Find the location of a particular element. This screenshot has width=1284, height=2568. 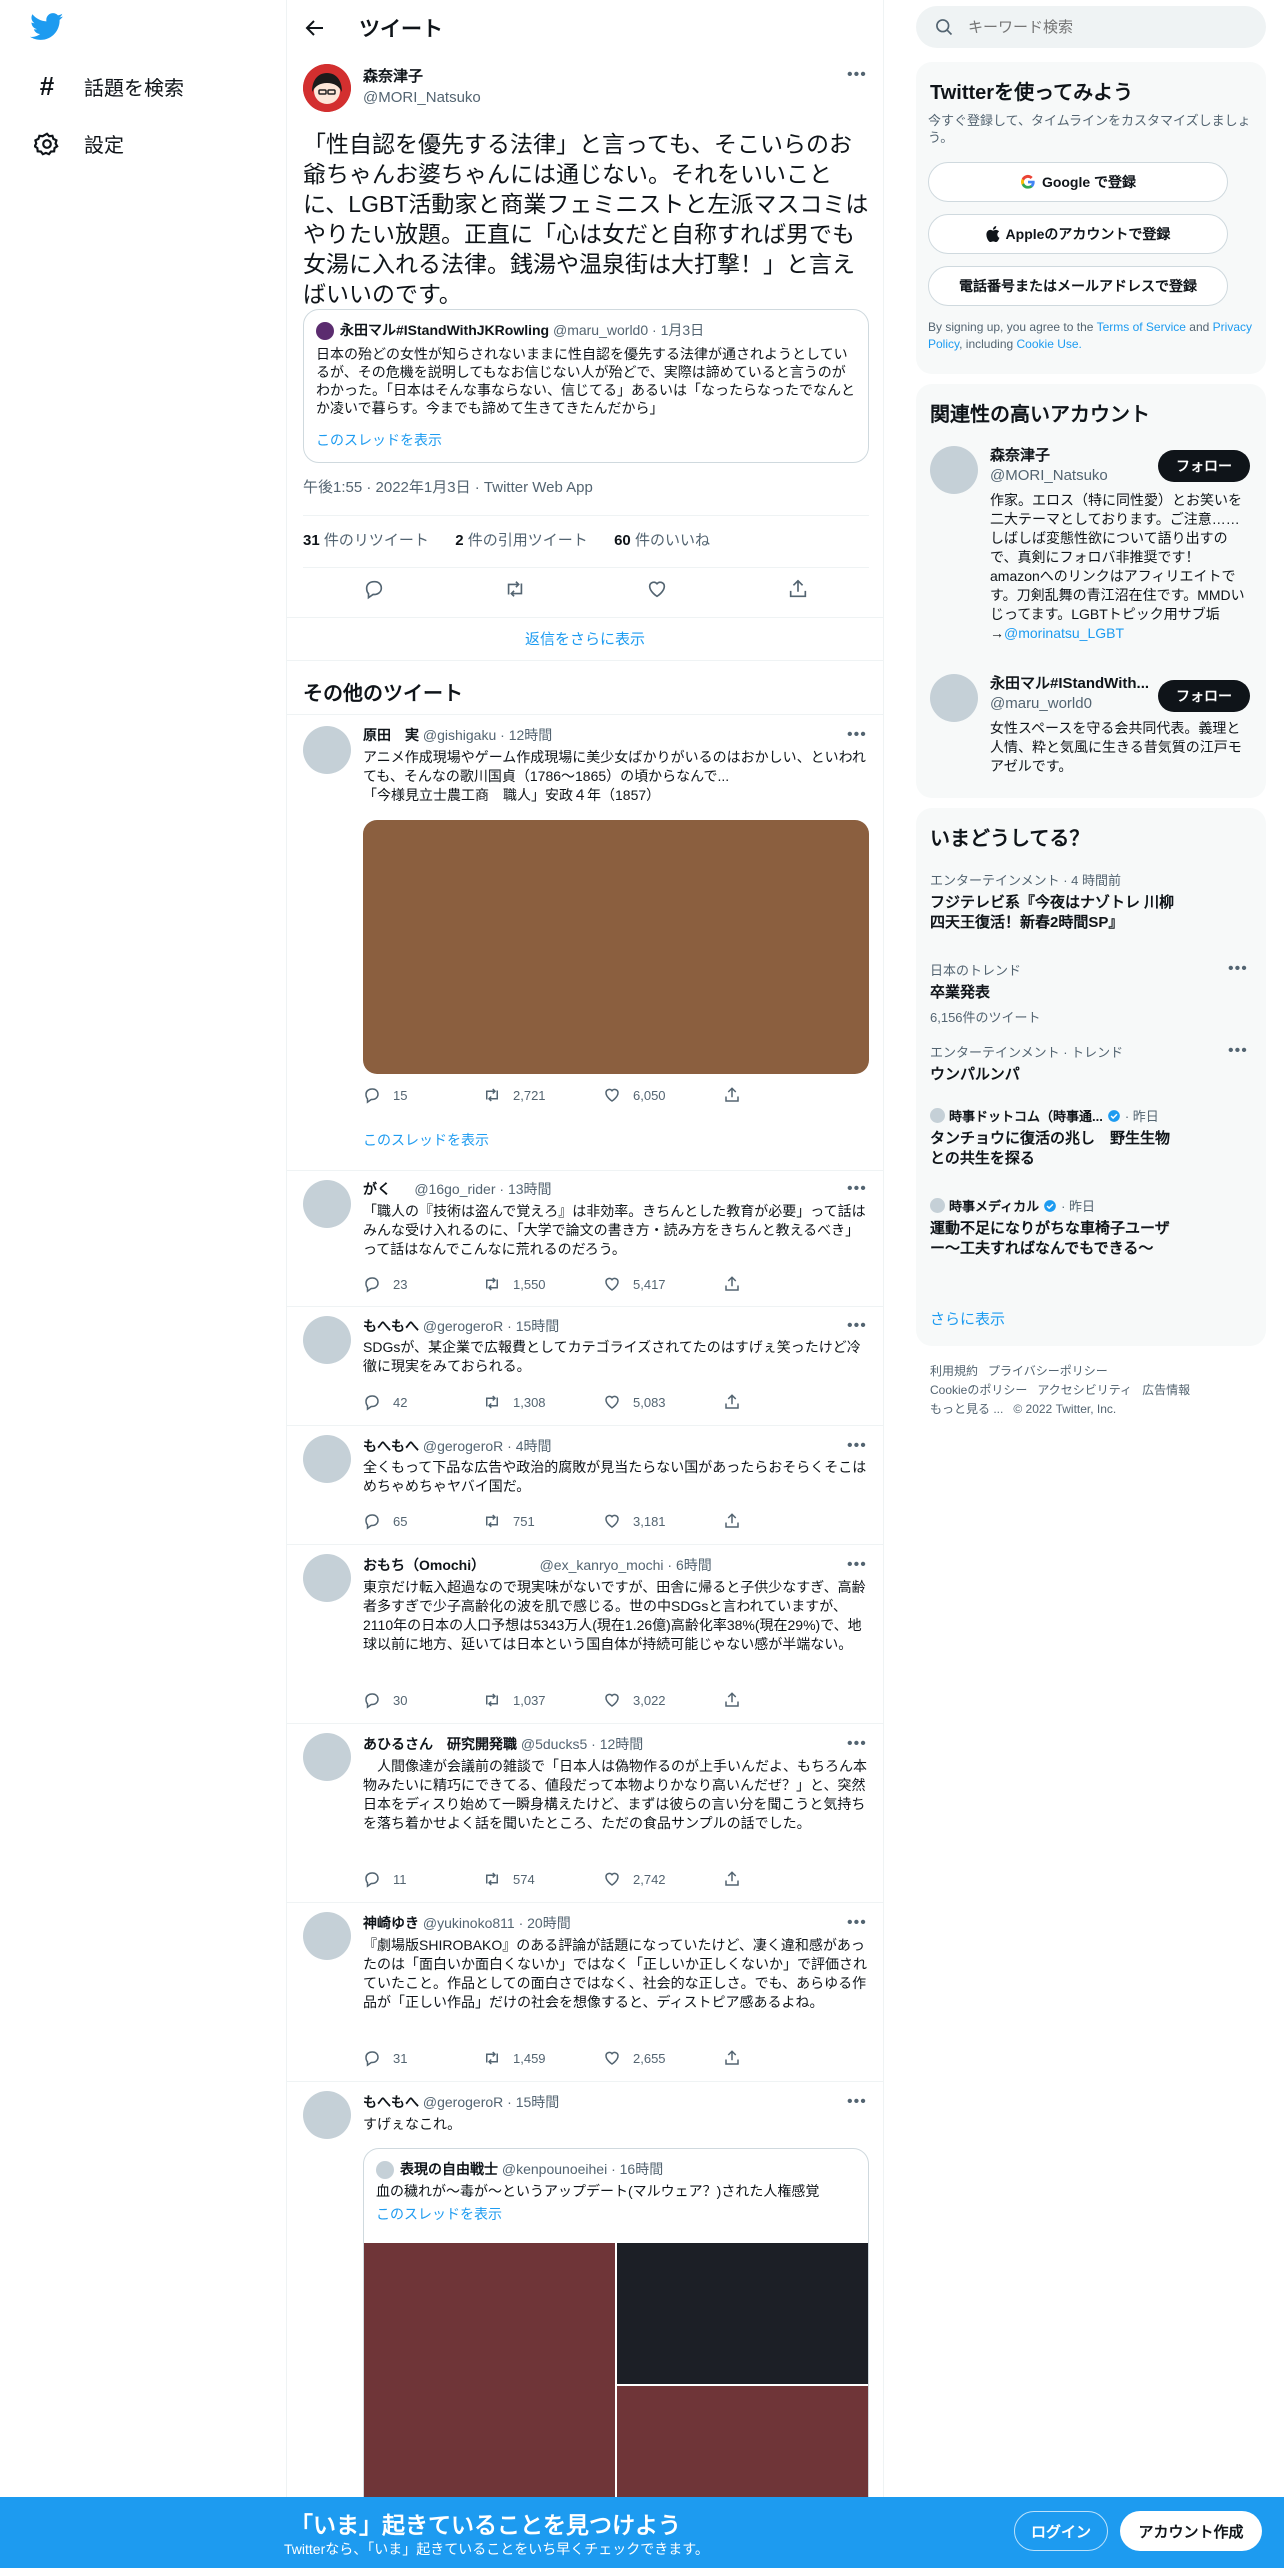

search-input is located at coordinates (1108, 27).